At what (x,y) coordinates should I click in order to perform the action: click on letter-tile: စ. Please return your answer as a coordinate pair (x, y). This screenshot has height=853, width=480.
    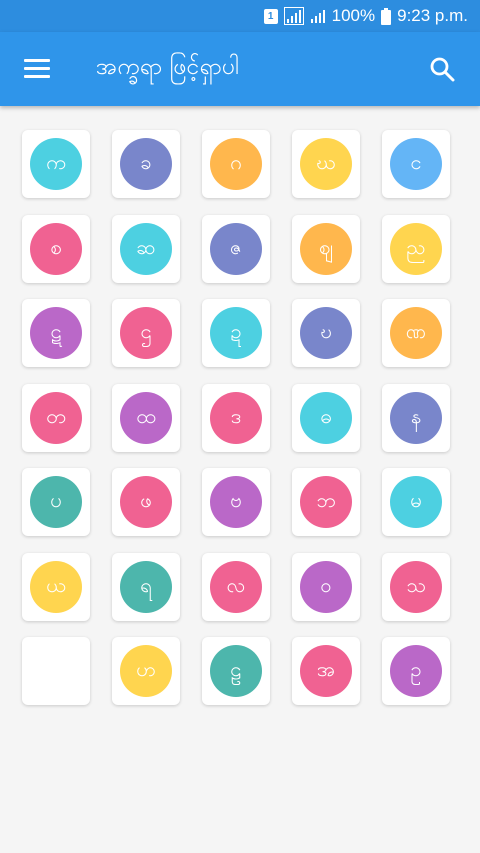
    Looking at the image, I should click on (56, 248).